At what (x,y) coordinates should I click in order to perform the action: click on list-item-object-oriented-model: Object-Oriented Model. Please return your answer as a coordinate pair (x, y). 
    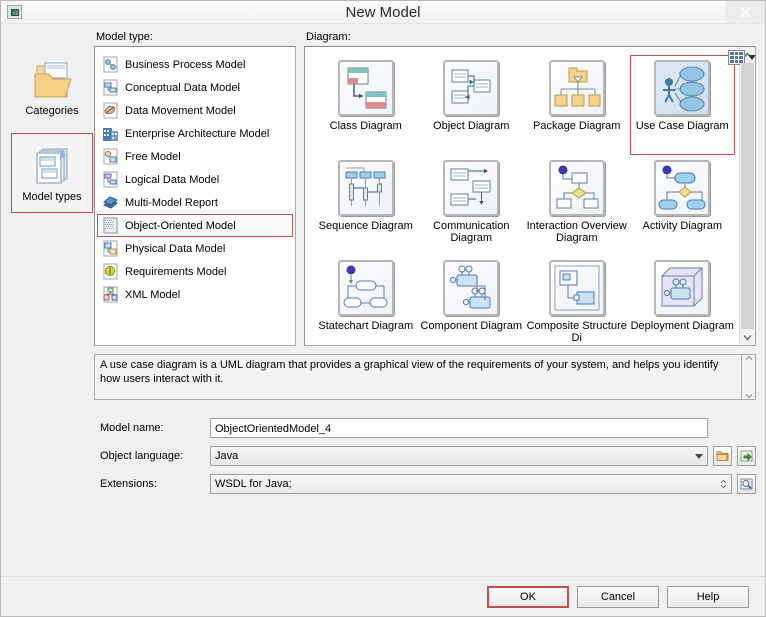
    Looking at the image, I should click on (195, 225).